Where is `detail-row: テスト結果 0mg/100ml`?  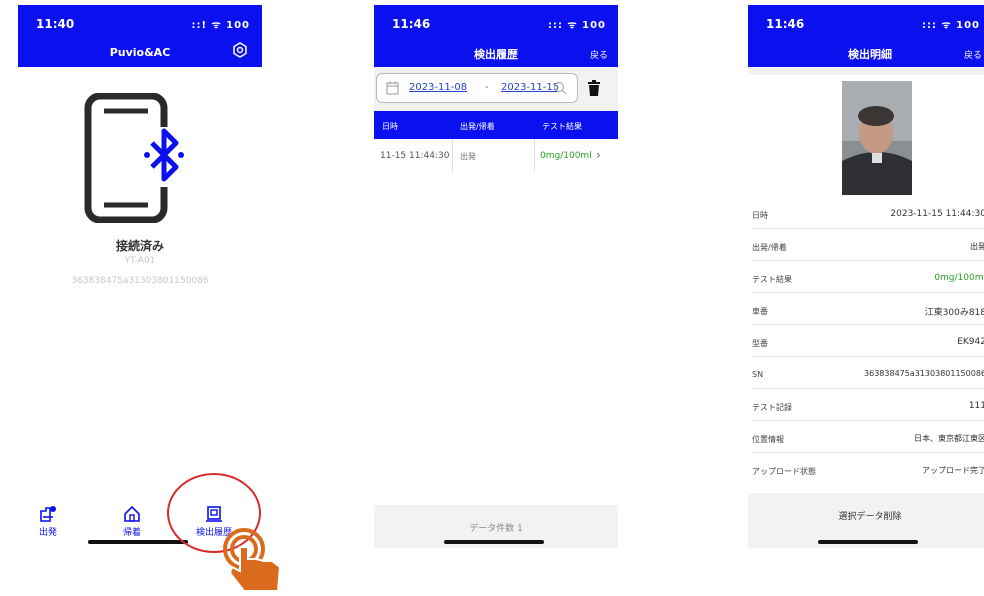
detail-row: テスト結果 0mg/100ml is located at coordinates (866, 278).